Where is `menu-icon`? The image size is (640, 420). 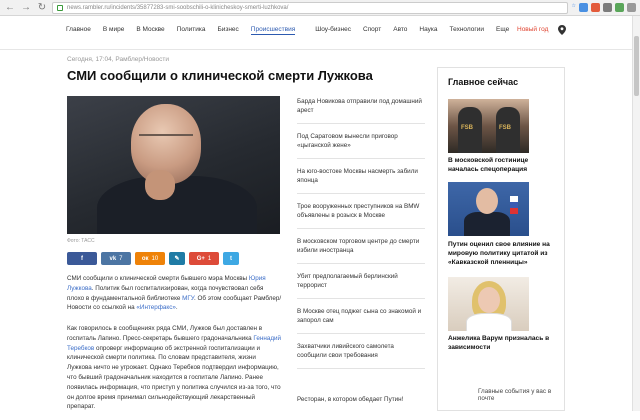 menu-icon is located at coordinates (631, 7).